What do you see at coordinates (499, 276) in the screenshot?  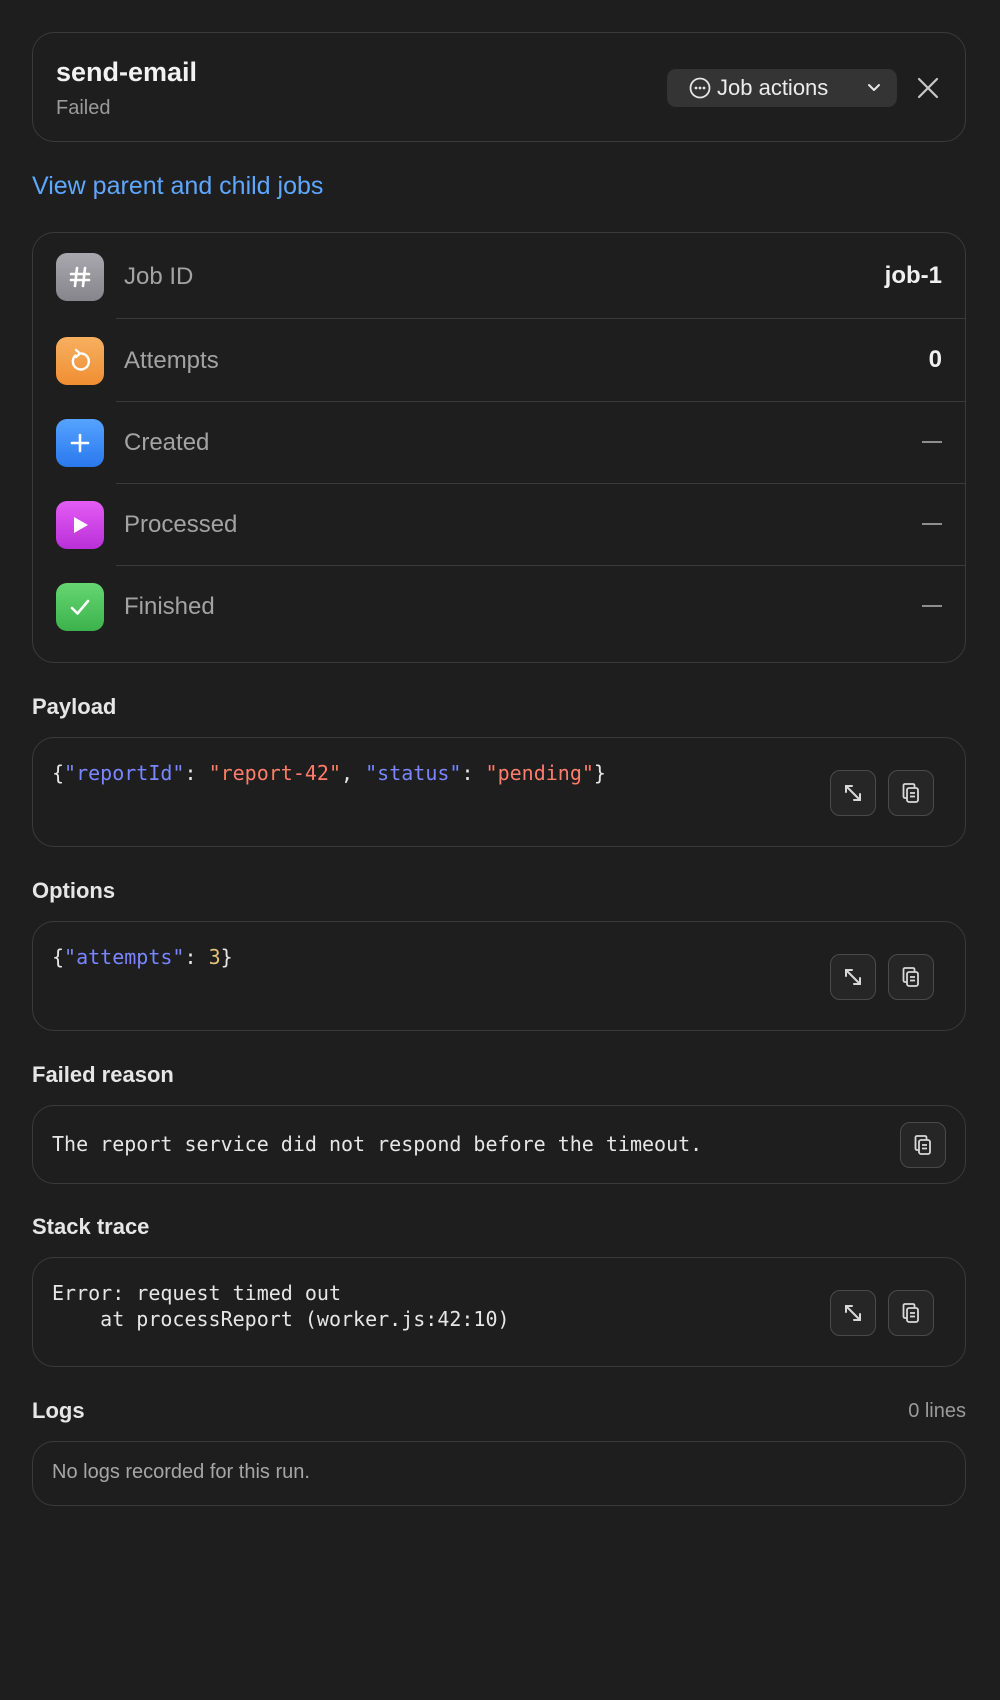 I see `info-row-job-id: Job ID job-1` at bounding box center [499, 276].